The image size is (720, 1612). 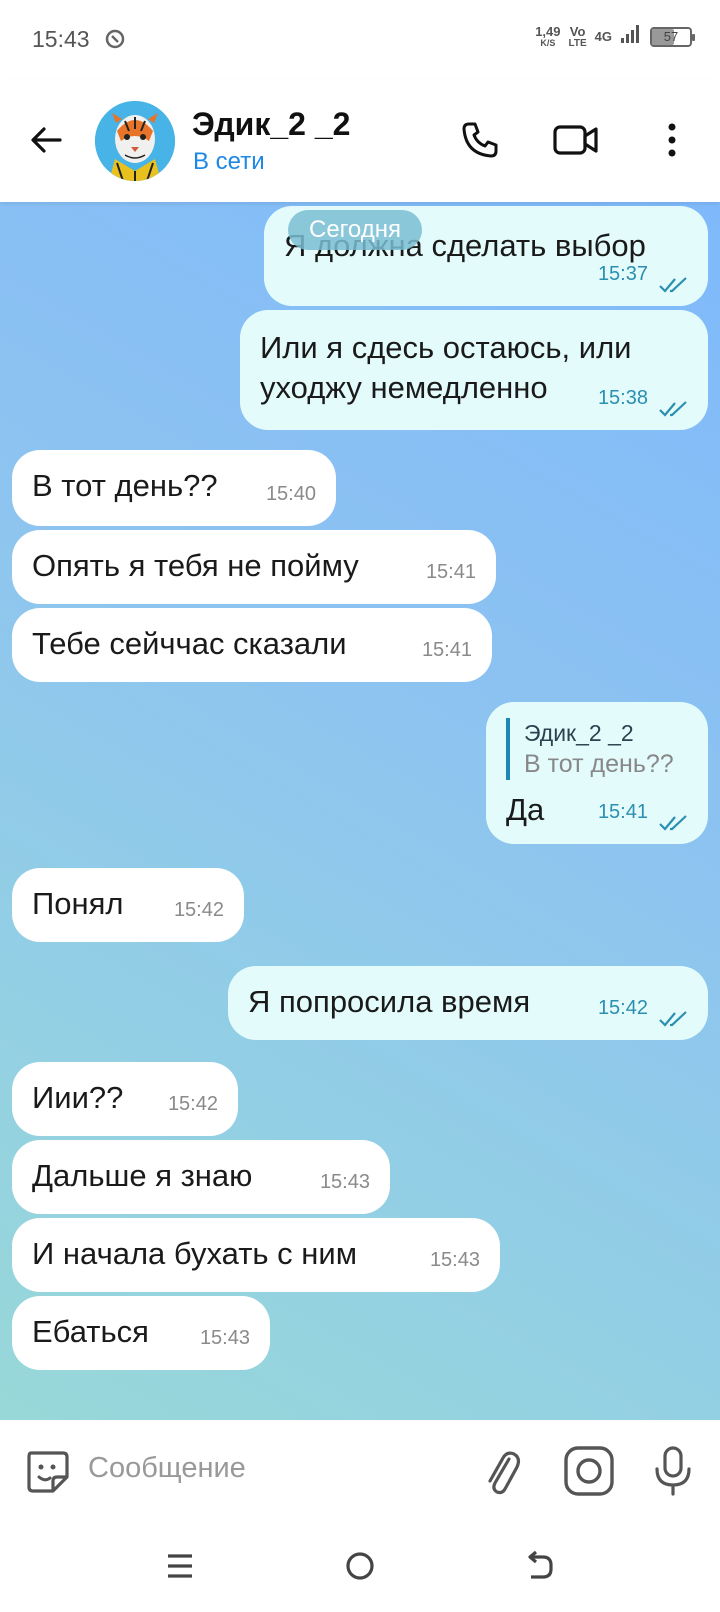 I want to click on video-call-button, so click(x=576, y=140).